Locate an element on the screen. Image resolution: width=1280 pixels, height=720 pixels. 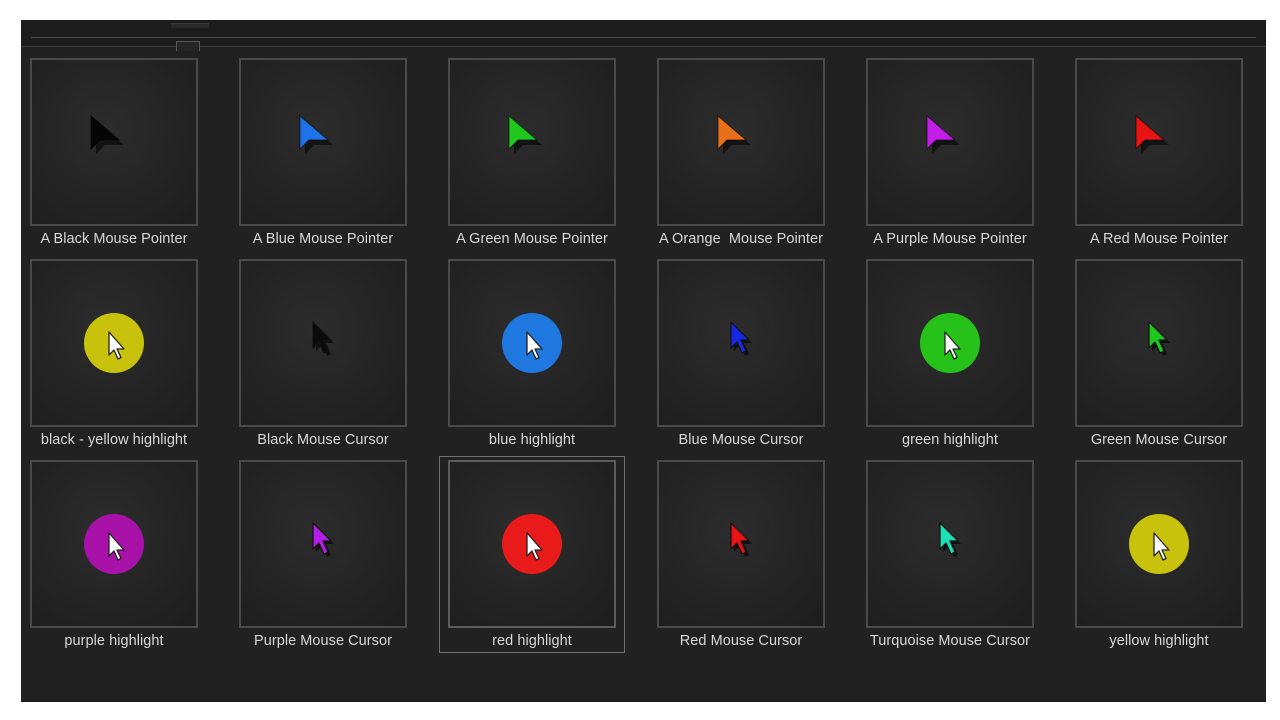
tile-label: A Black Mouse Pointer is located at coordinates (114, 239).